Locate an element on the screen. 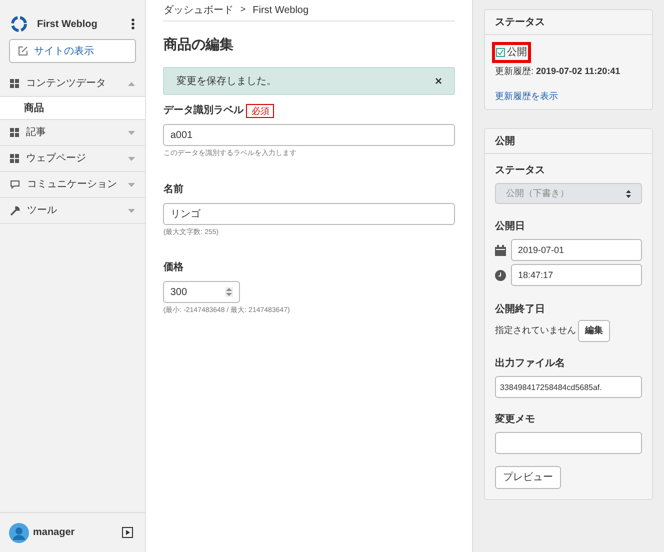 The image size is (664, 552). breadcrumb-item: First Weblog is located at coordinates (280, 10).